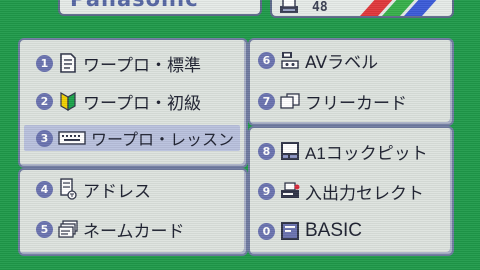  What do you see at coordinates (356, 103) in the screenshot?
I see `menu-item-label: フリーカード` at bounding box center [356, 103].